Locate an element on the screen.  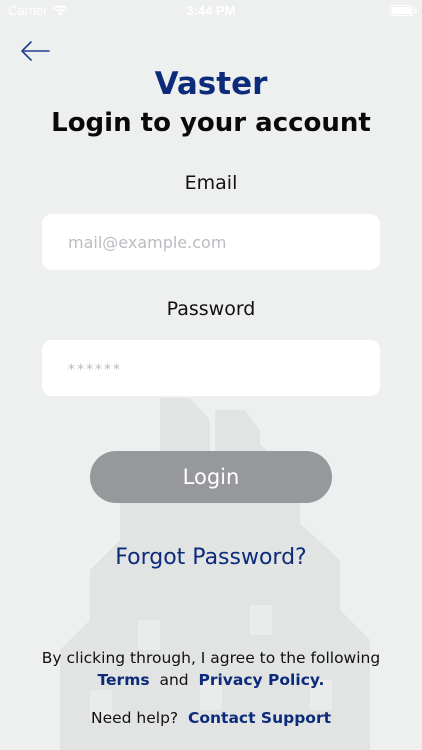
help-label: Need help? is located at coordinates (134, 718).